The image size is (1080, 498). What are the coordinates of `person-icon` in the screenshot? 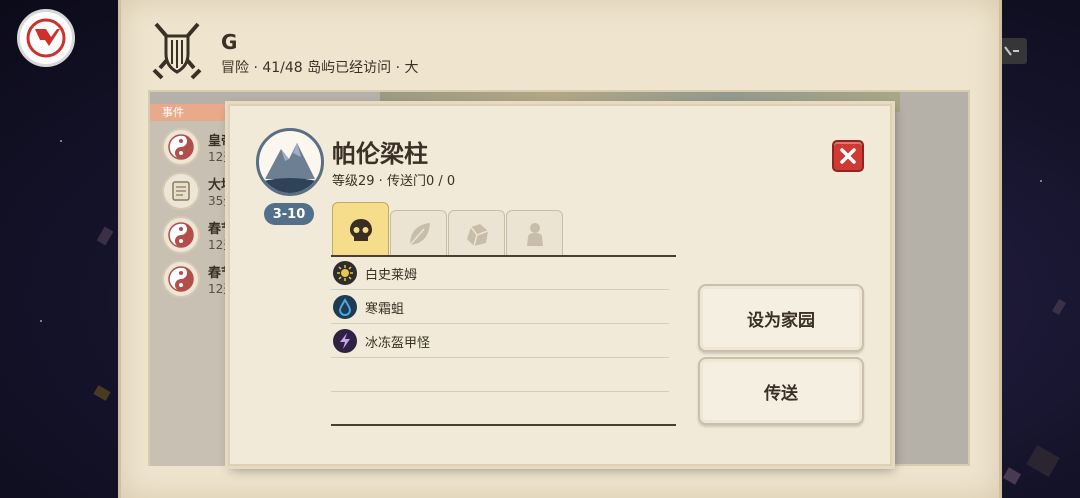 It's located at (534, 234).